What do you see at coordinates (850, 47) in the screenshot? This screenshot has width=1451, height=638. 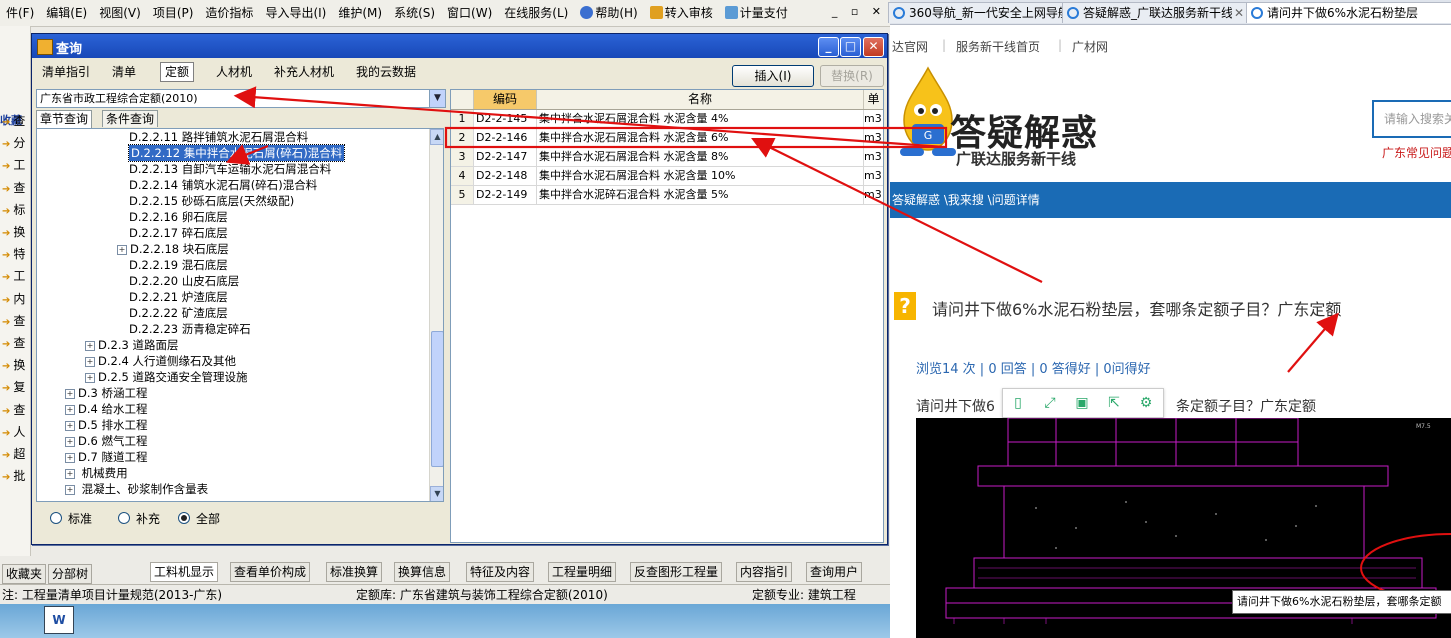 I see `maximize-button: □` at bounding box center [850, 47].